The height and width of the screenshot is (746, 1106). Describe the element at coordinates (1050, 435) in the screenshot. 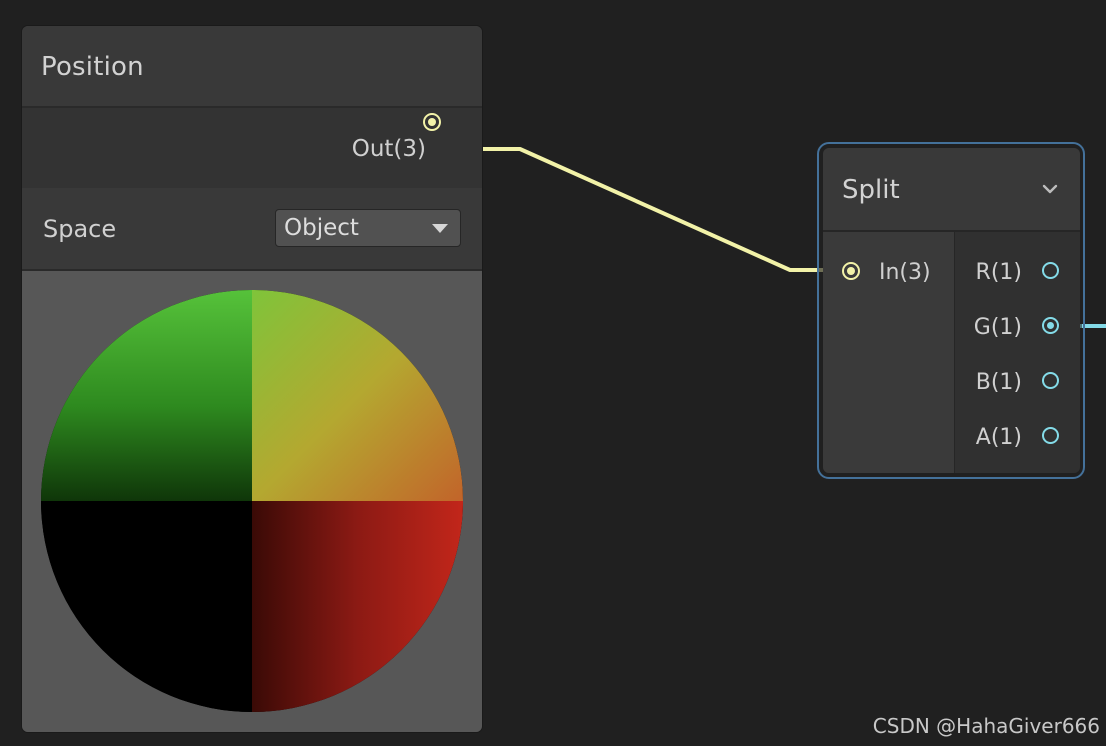

I see `split-output-port-a` at that location.